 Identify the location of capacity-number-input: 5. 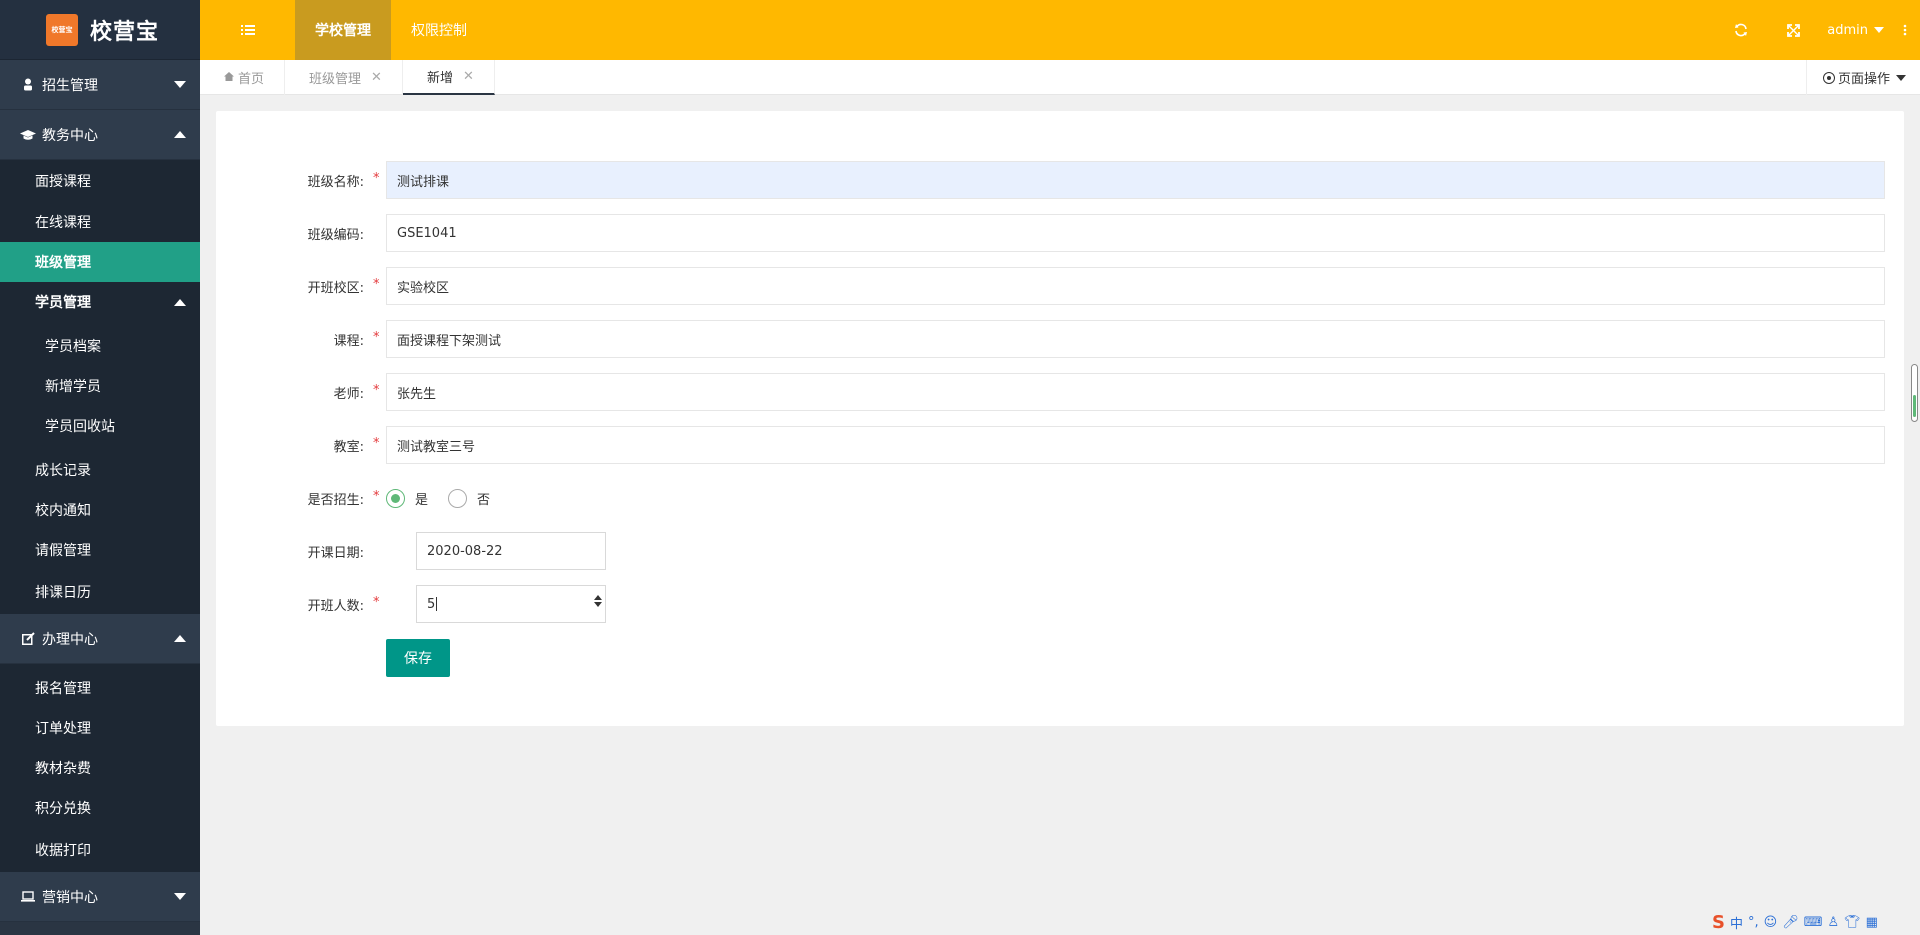
(511, 604).